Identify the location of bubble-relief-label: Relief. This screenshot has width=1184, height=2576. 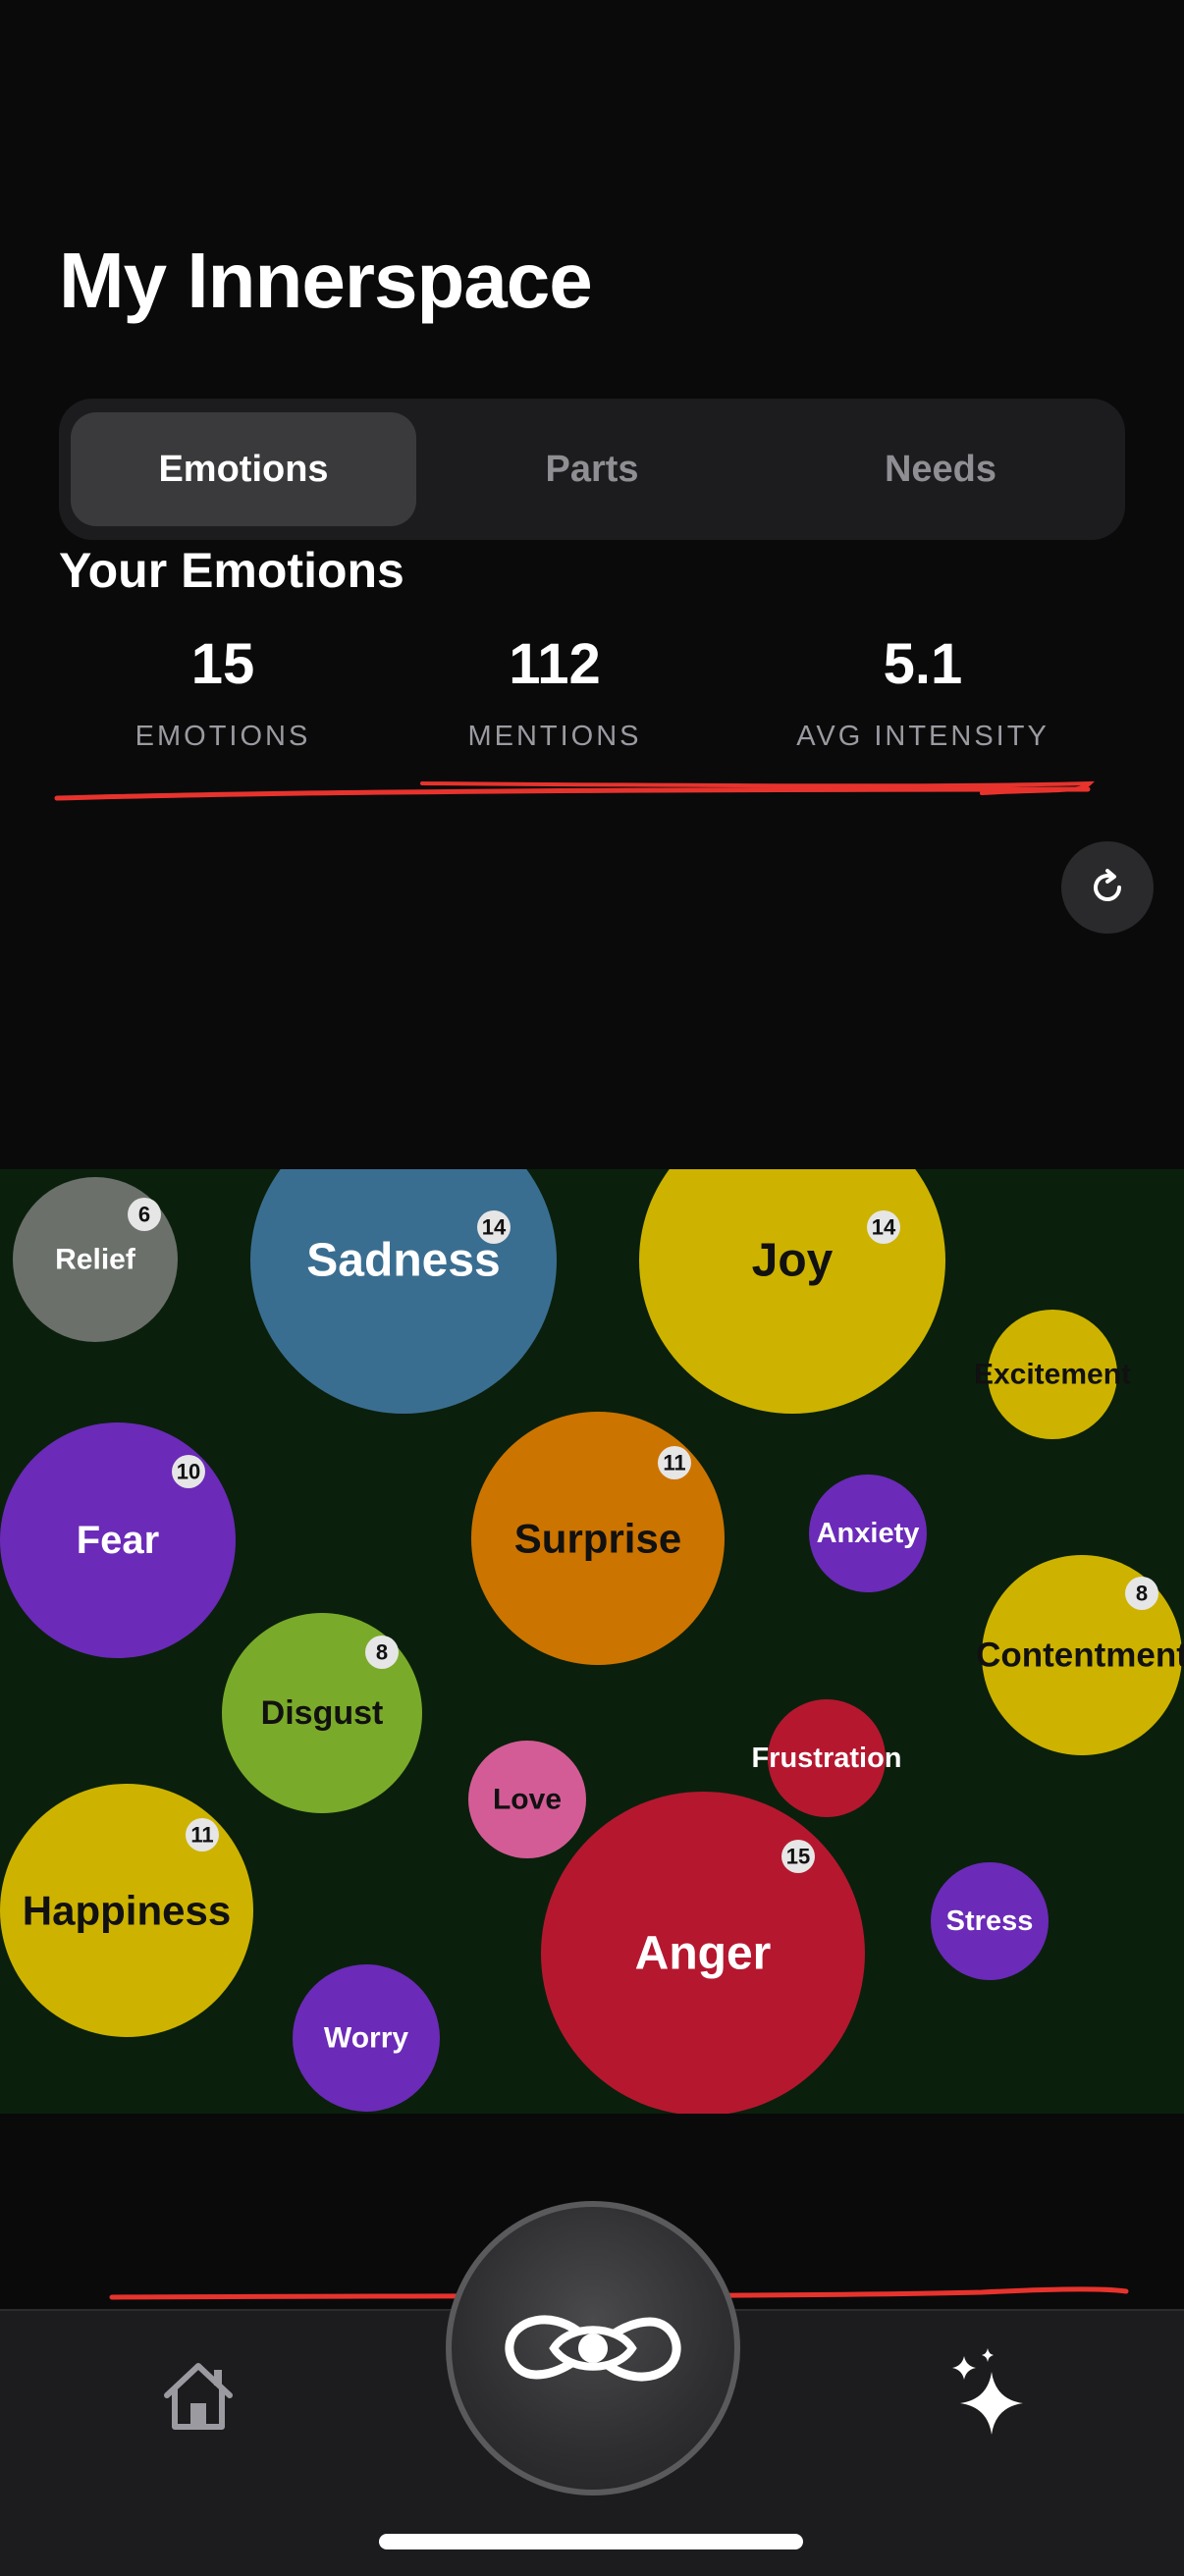
(95, 1260).